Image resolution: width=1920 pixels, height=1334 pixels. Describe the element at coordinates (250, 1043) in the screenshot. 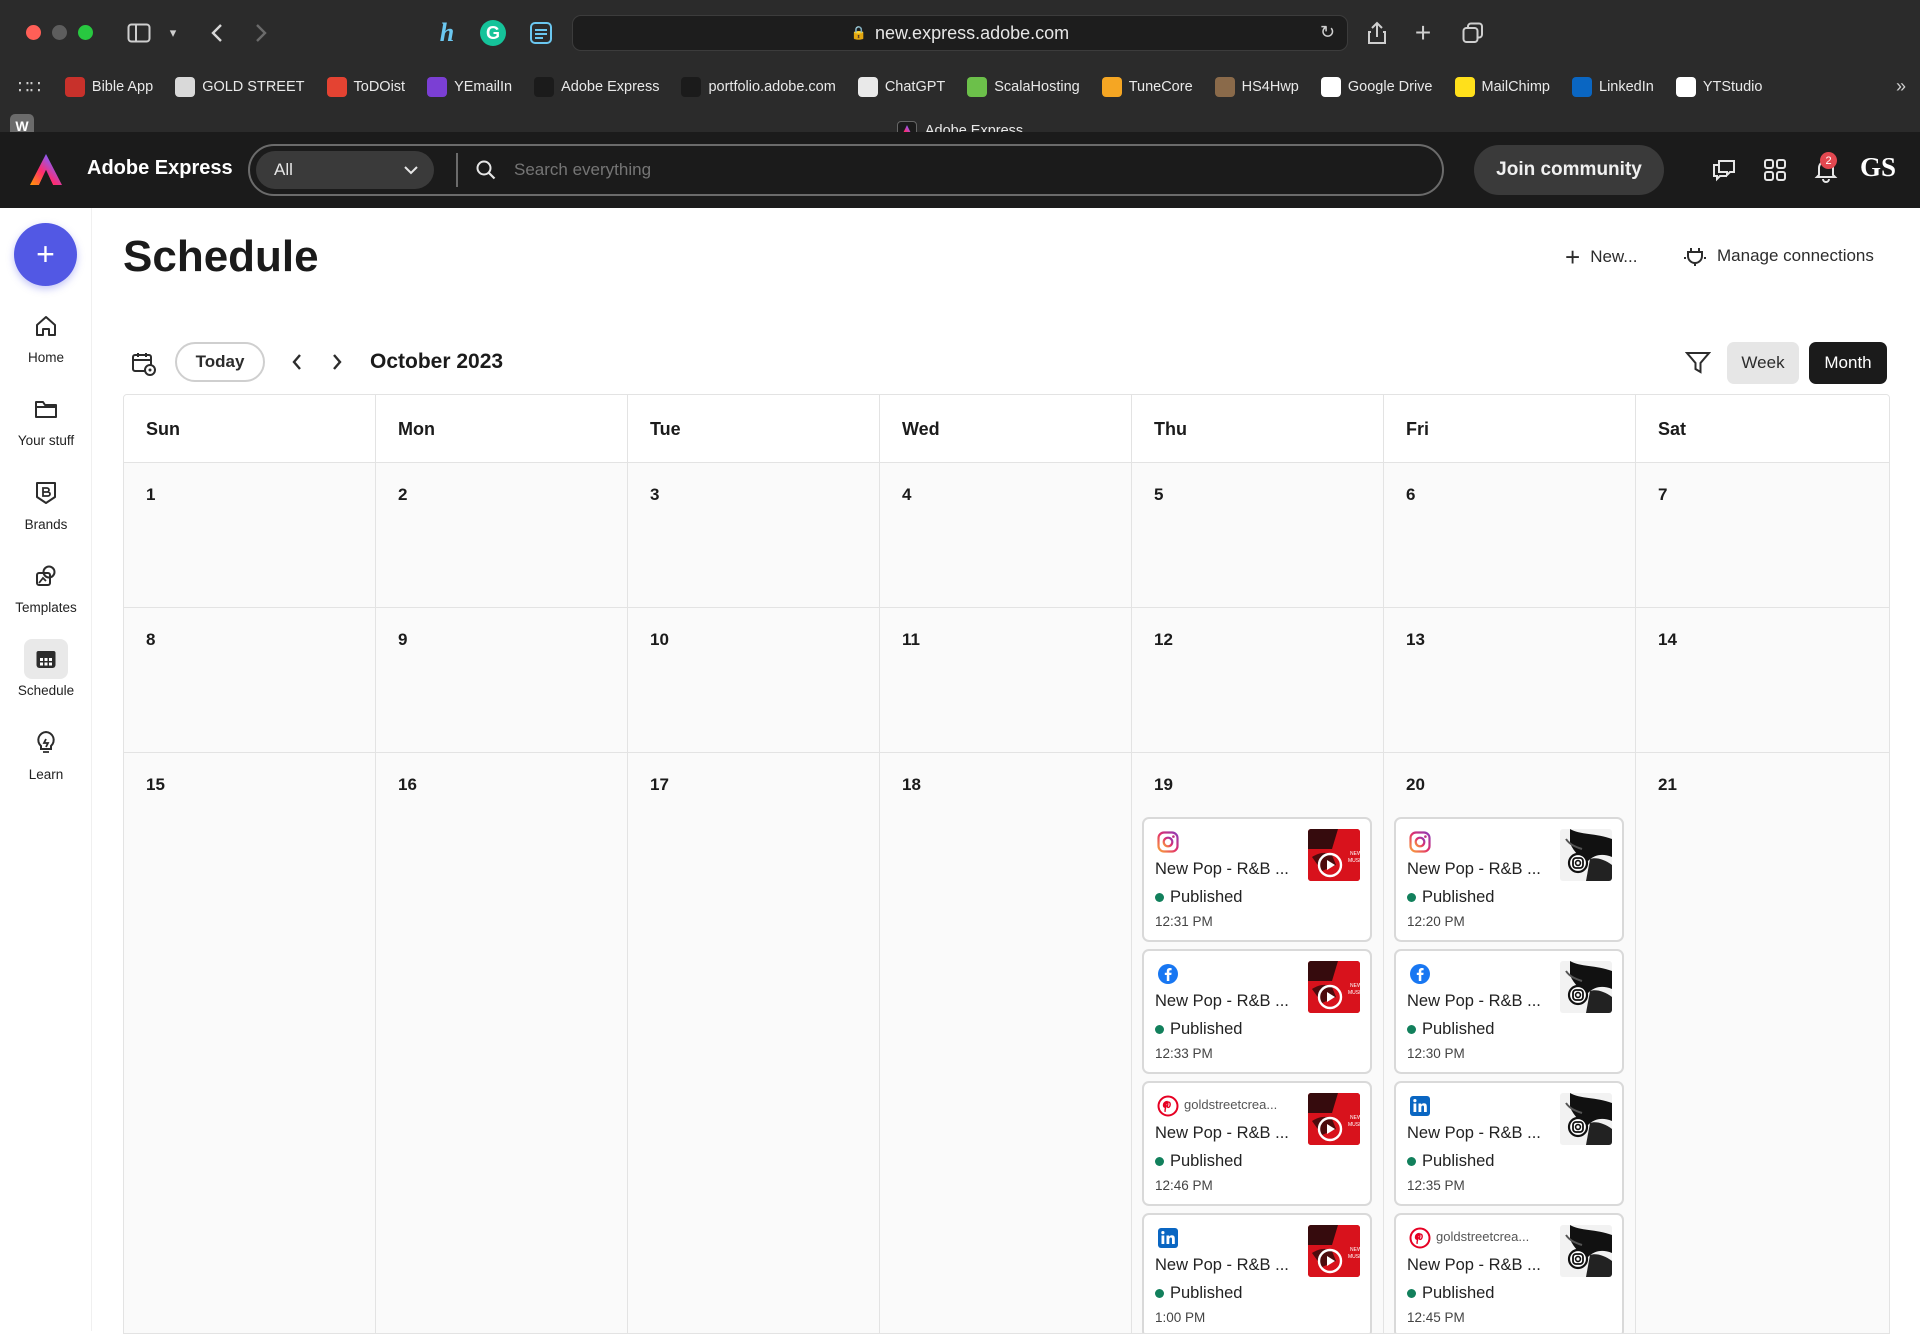

I see `calendar-day-cell: 15` at that location.